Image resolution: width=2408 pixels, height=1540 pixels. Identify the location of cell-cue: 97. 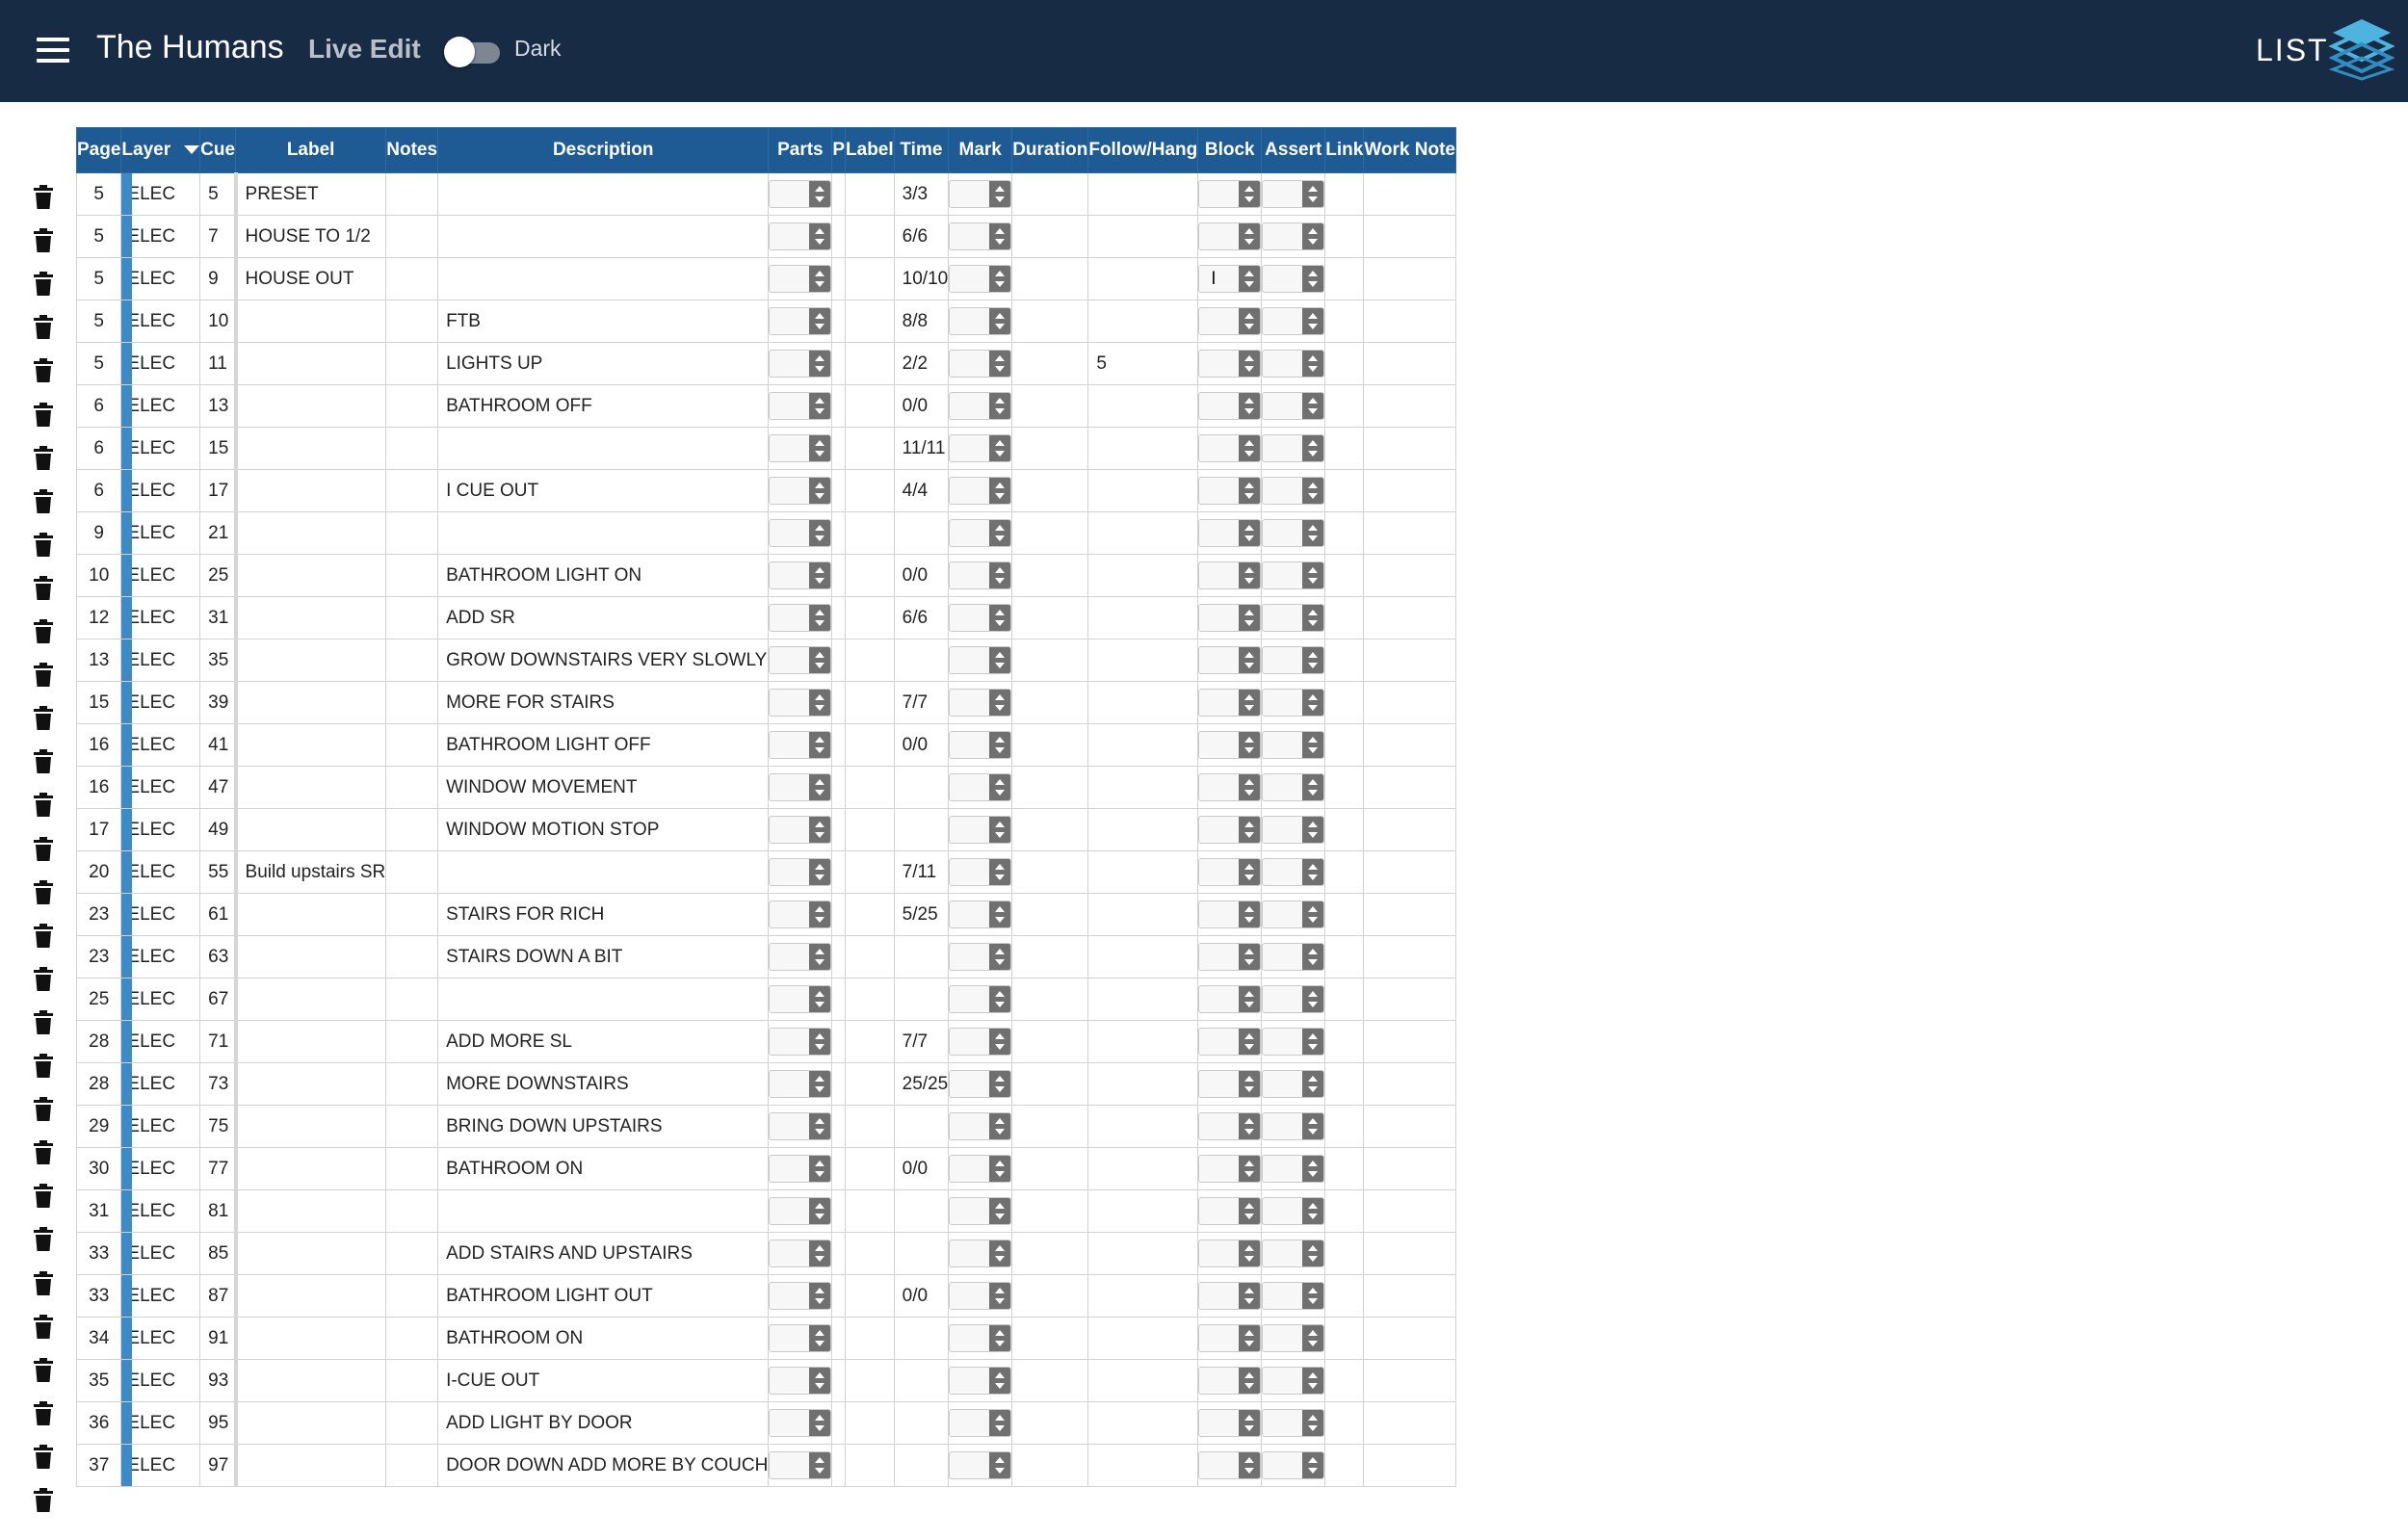
(218, 1465).